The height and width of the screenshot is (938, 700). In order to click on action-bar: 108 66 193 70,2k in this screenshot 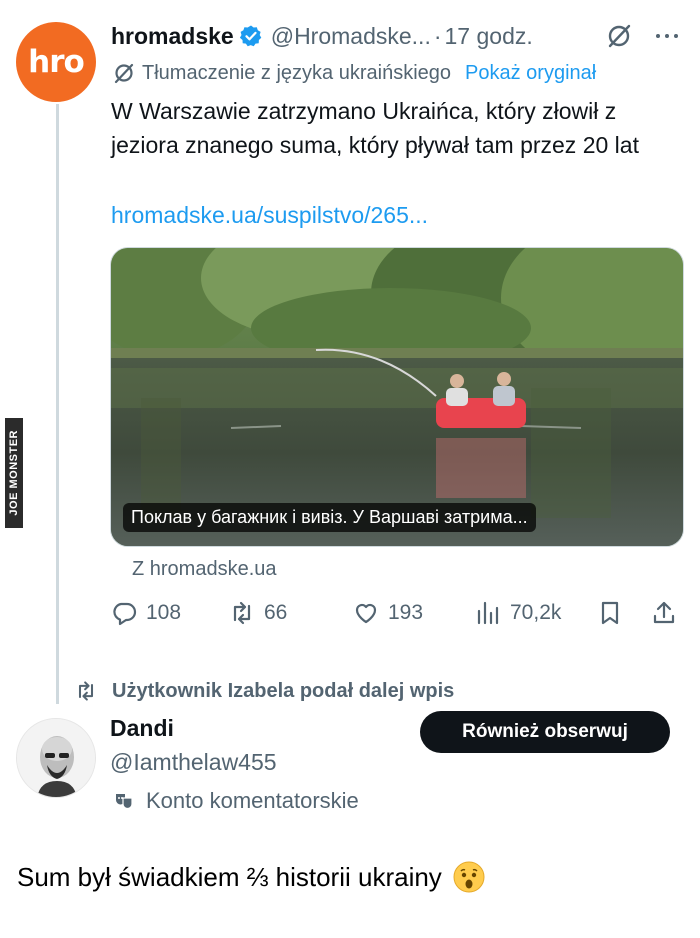, I will do `click(400, 613)`.